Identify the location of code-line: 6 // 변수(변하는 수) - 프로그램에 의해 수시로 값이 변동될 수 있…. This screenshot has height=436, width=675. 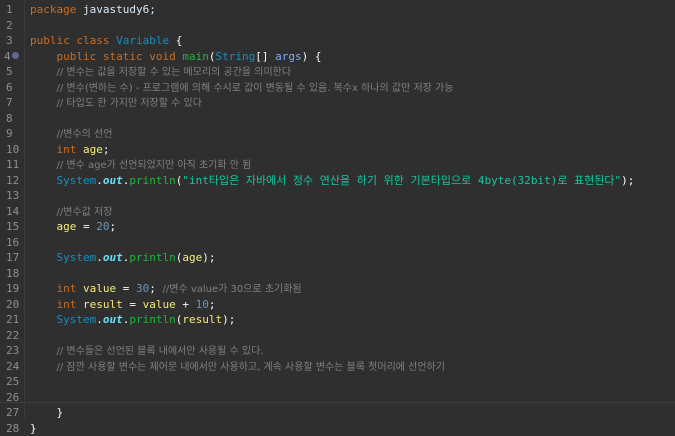
(337, 88).